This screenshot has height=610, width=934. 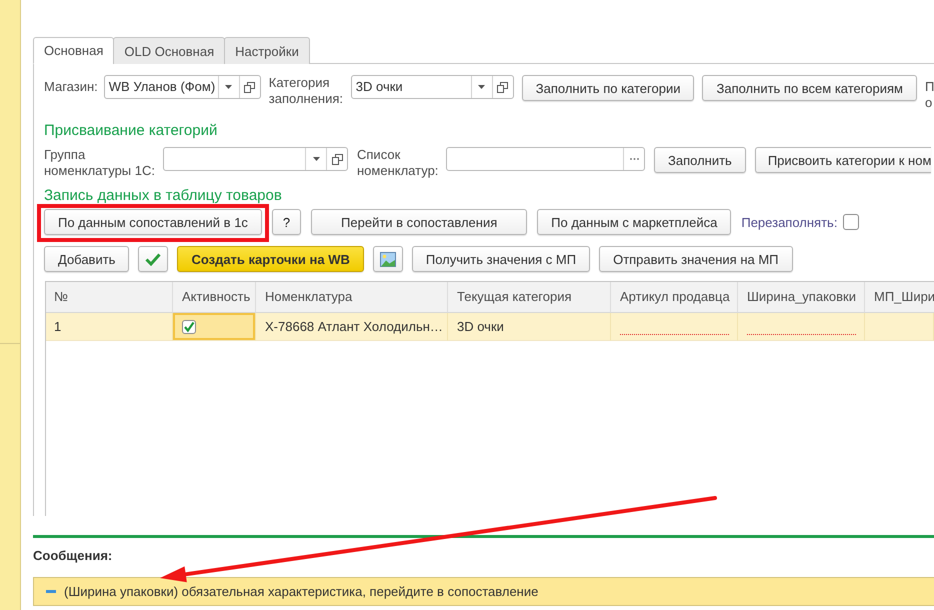 What do you see at coordinates (73, 50) in the screenshot?
I see `tab: Основная` at bounding box center [73, 50].